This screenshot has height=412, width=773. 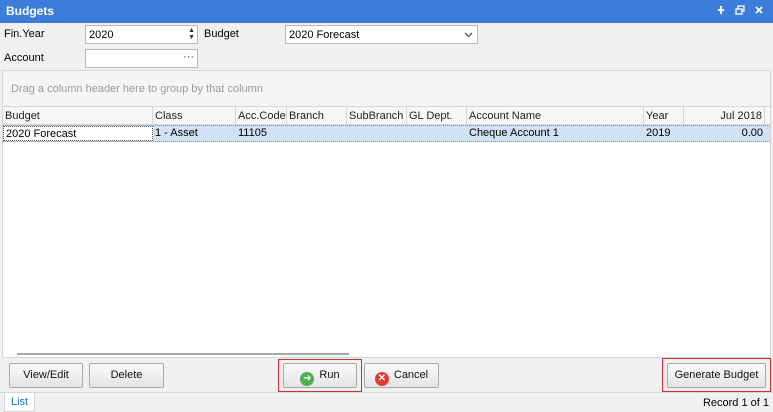 I want to click on cell-jul-2018: 0.00, so click(x=724, y=133).